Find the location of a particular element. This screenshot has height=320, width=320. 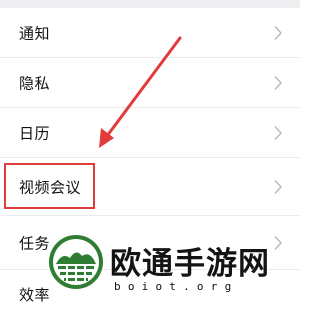

top-divider-strip is located at coordinates (150, 4).